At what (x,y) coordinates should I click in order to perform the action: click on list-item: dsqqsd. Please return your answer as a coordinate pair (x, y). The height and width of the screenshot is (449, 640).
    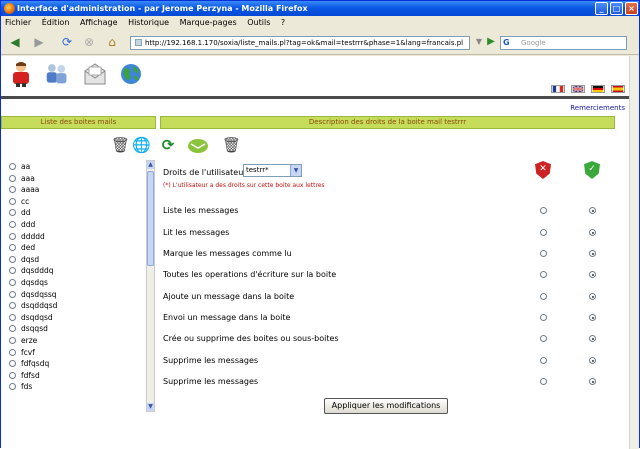
    Looking at the image, I should click on (80, 329).